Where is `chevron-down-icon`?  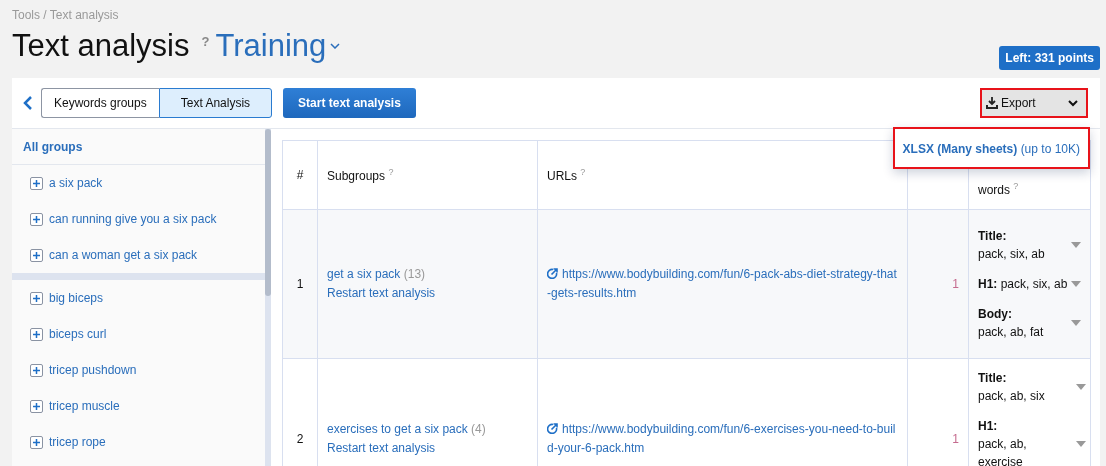
chevron-down-icon is located at coordinates (1073, 103).